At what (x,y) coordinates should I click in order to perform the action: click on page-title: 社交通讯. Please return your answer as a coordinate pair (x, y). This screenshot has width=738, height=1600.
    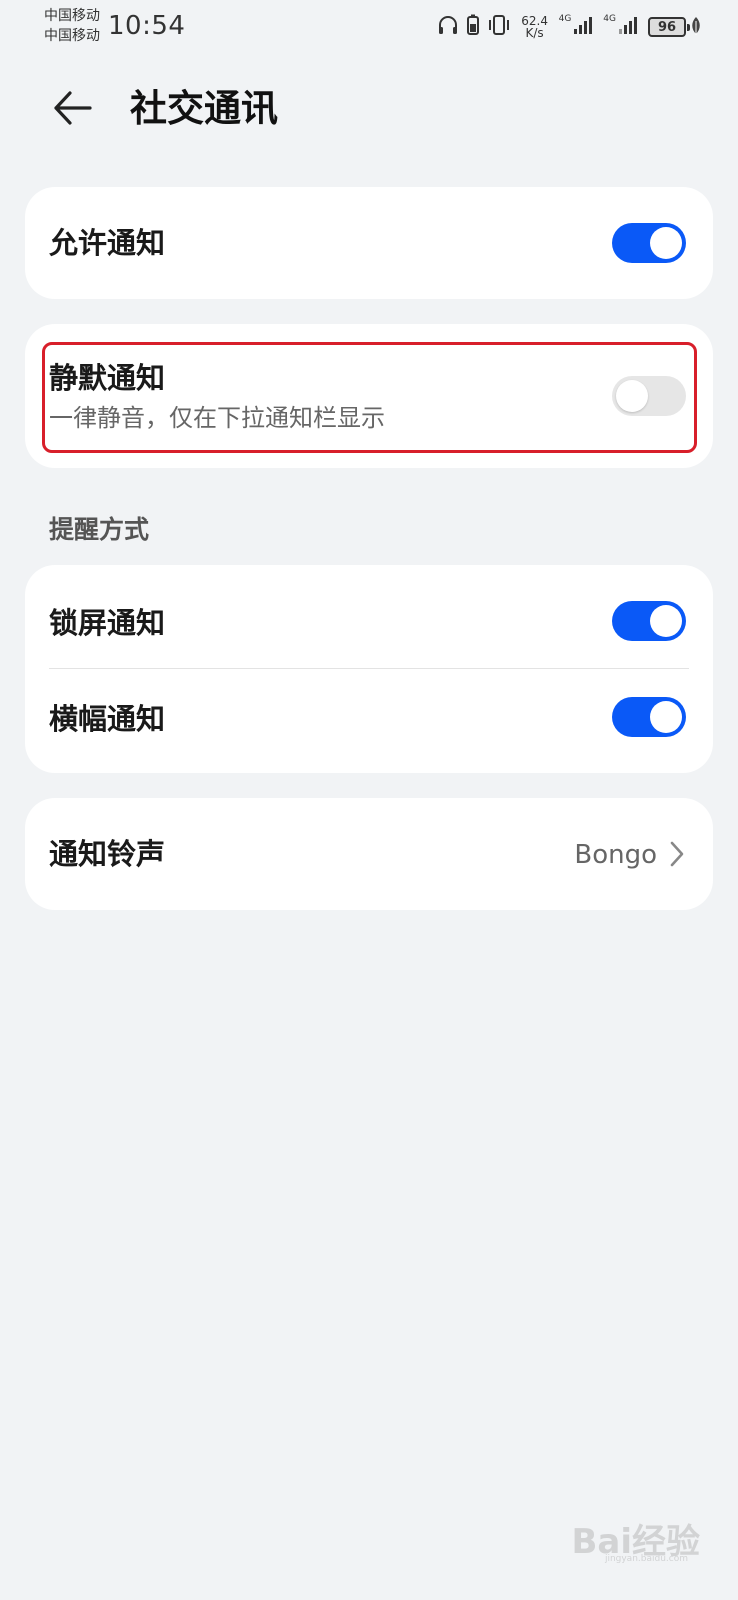
    Looking at the image, I should click on (204, 108).